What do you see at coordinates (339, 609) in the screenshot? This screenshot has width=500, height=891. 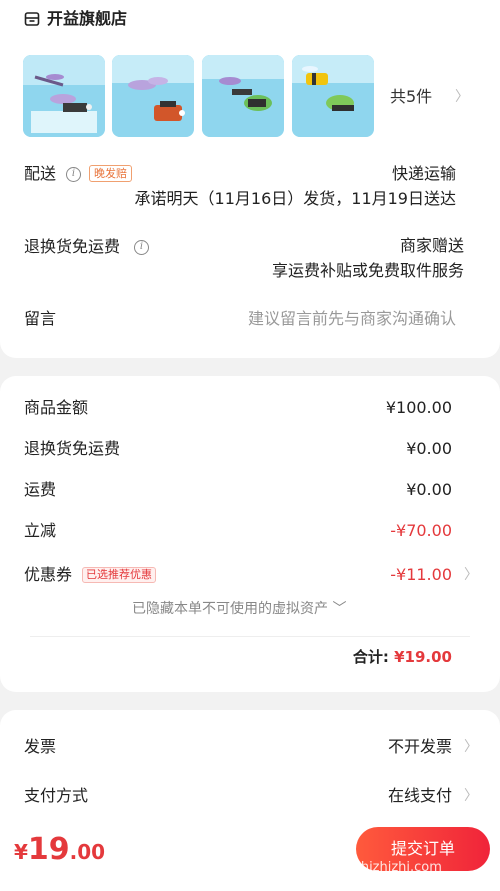 I see `chevron-down-icon: ﹀` at bounding box center [339, 609].